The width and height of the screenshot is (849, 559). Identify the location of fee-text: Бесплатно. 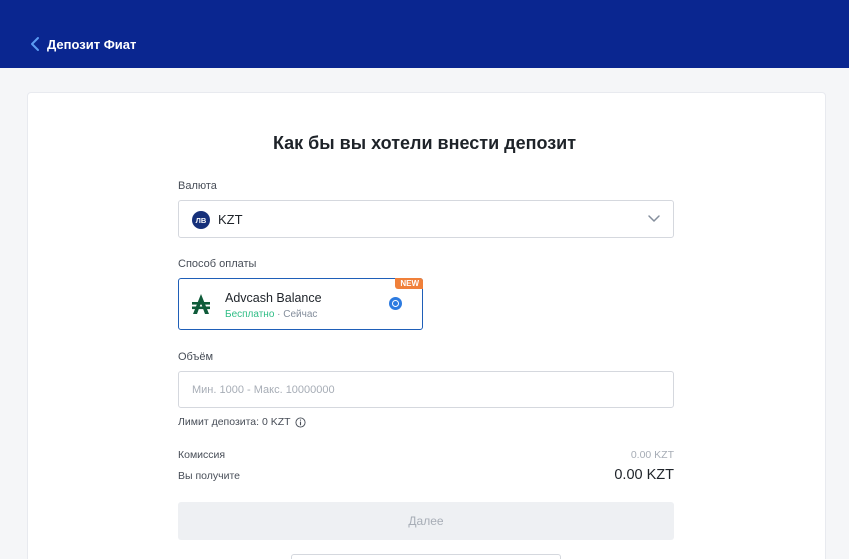
(250, 314).